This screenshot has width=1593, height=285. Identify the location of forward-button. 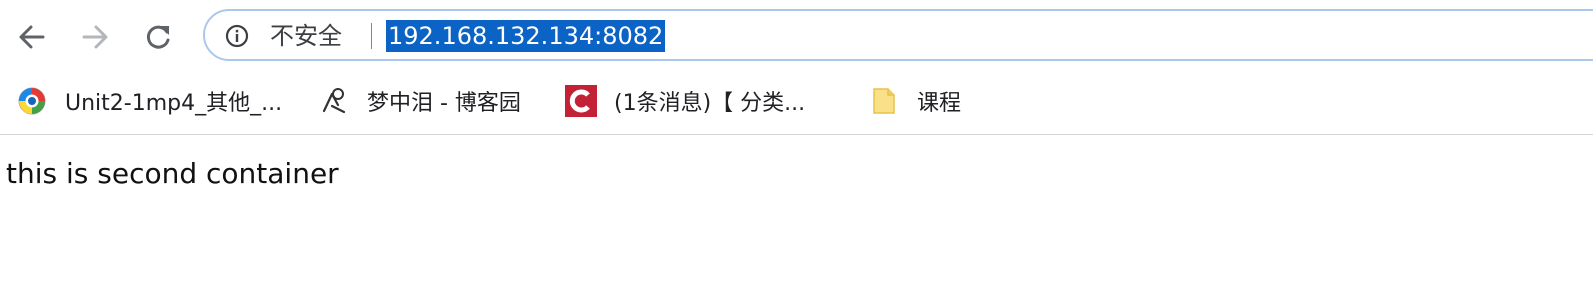
(95, 37).